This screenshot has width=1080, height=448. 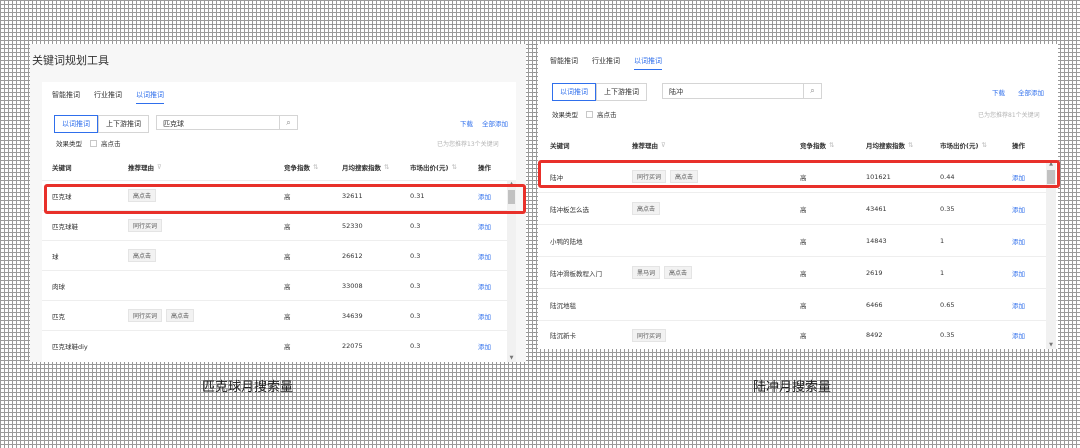 I want to click on table-row: 球 高点击 高 26612 0.3 添加, so click(x=279, y=255).